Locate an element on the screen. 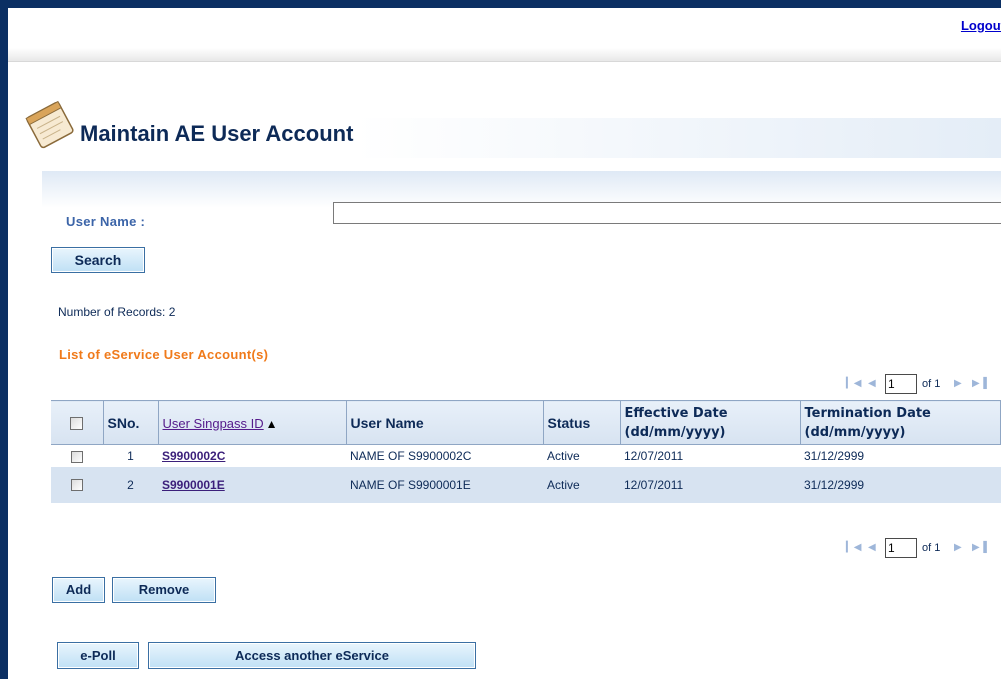 The height and width of the screenshot is (679, 1001). remove-button: Remove is located at coordinates (164, 590).